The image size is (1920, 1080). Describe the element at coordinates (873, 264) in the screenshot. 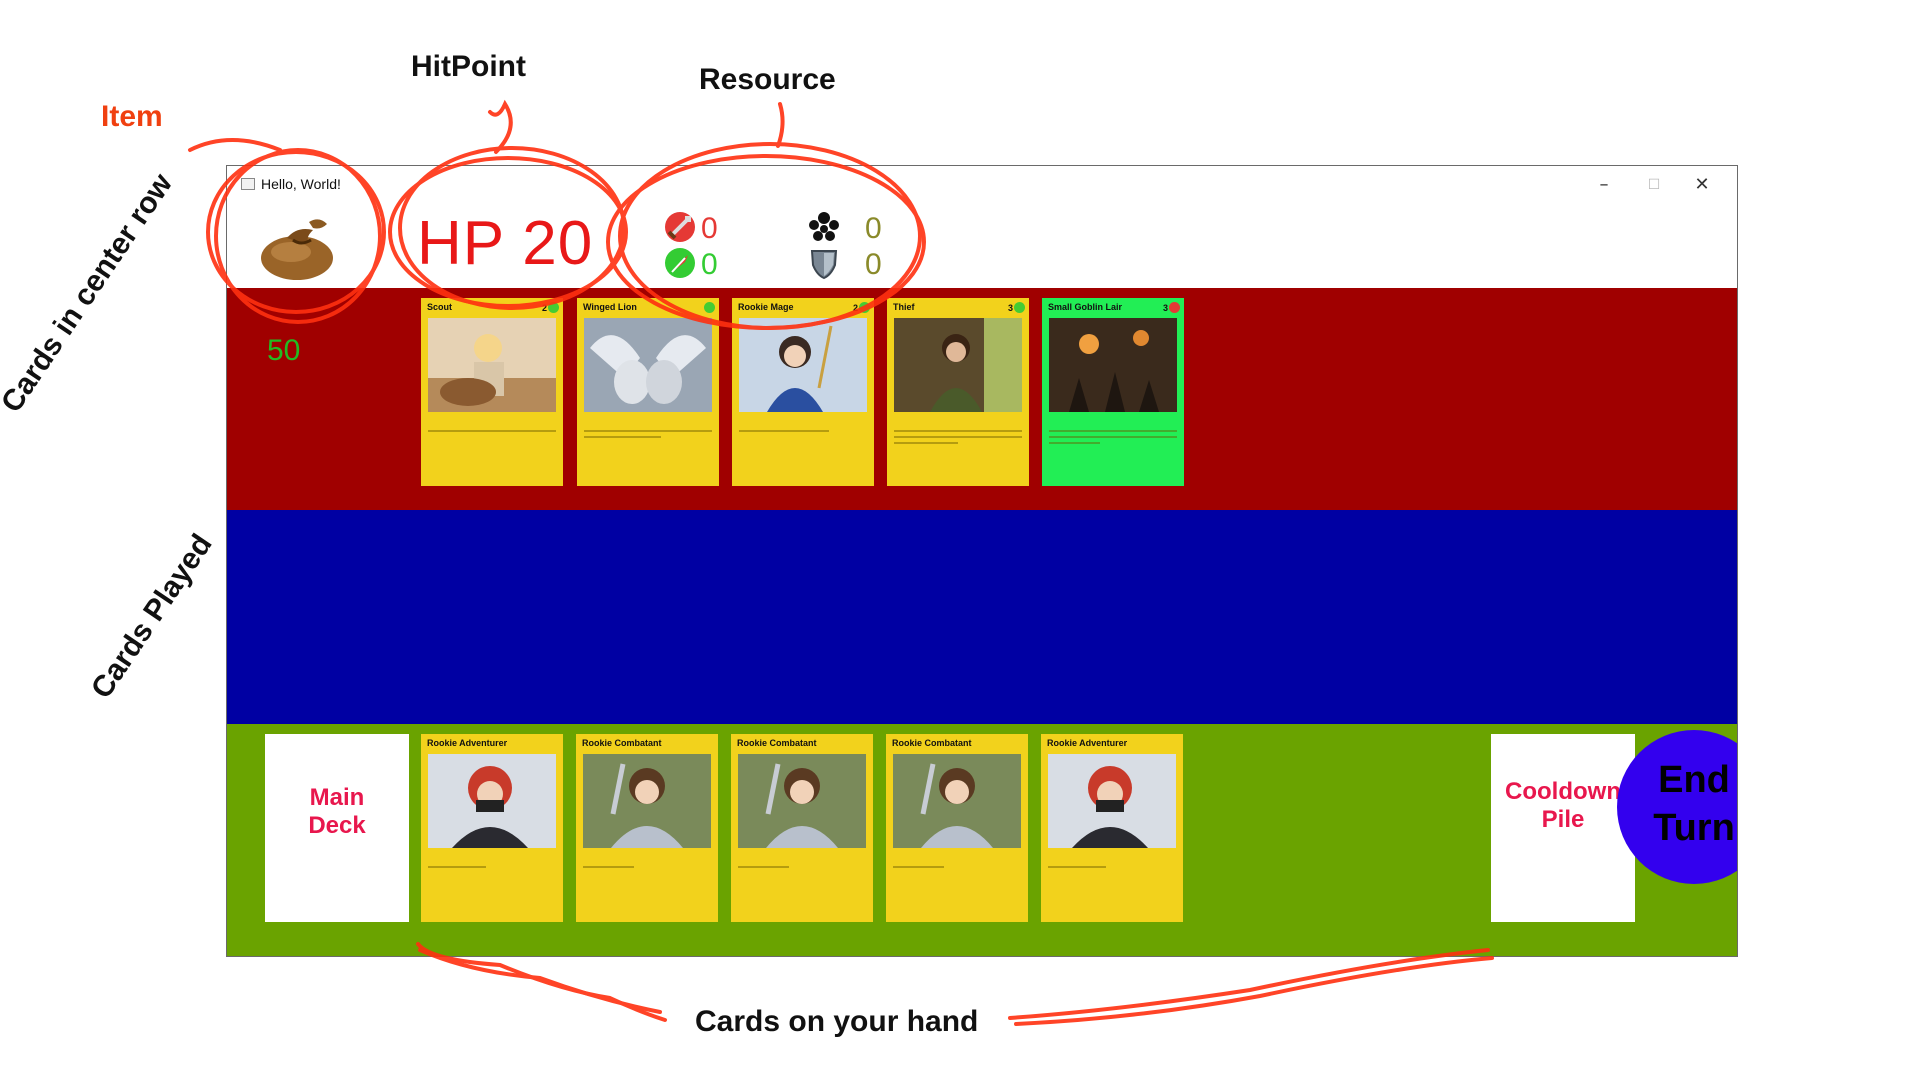

I see `shield-value: 0` at that location.